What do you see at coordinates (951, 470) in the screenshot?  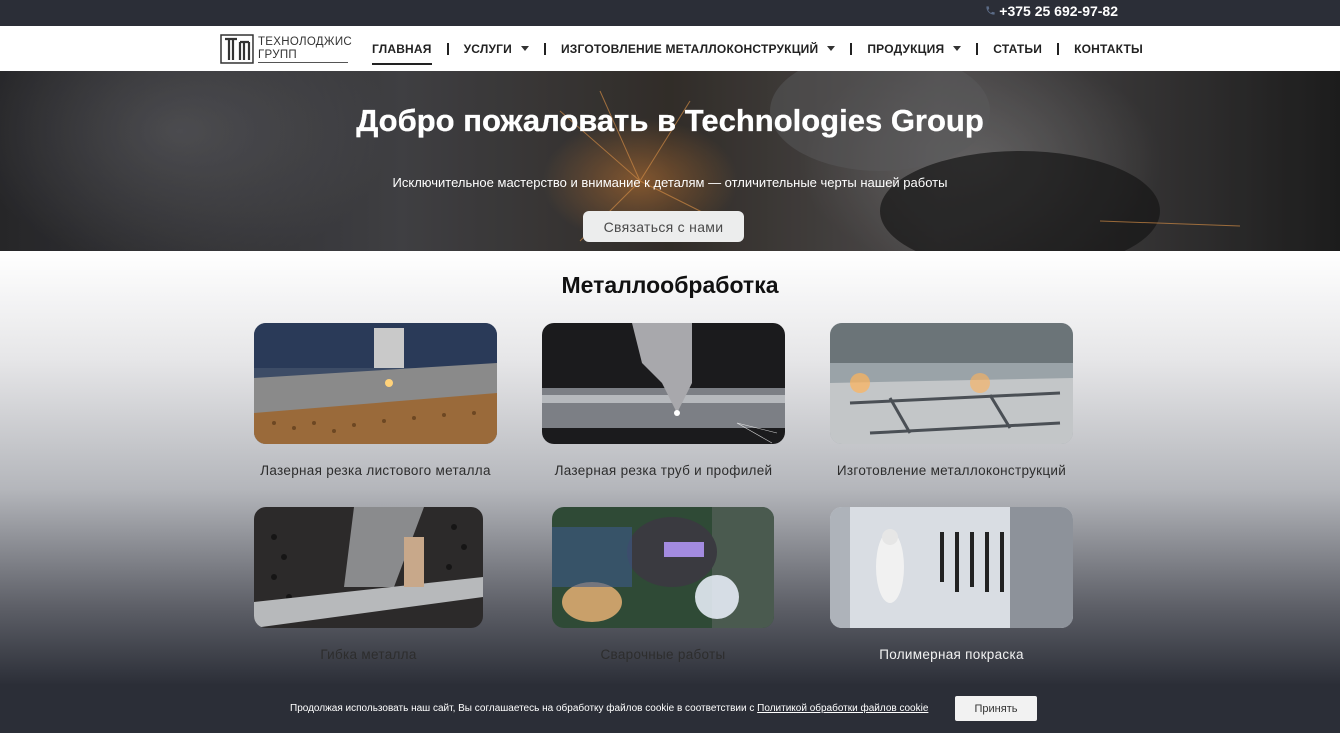 I see `service-label: Изготовление металлоконструкций` at bounding box center [951, 470].